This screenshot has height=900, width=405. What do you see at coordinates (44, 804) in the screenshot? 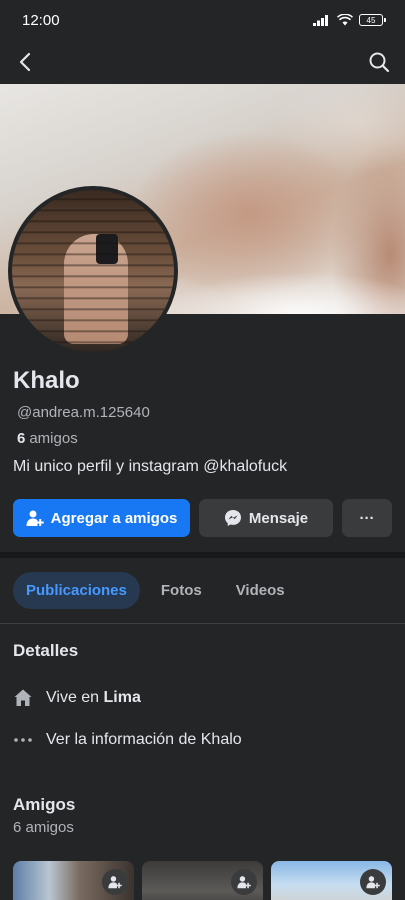
I see `friends-title: Amigos` at bounding box center [44, 804].